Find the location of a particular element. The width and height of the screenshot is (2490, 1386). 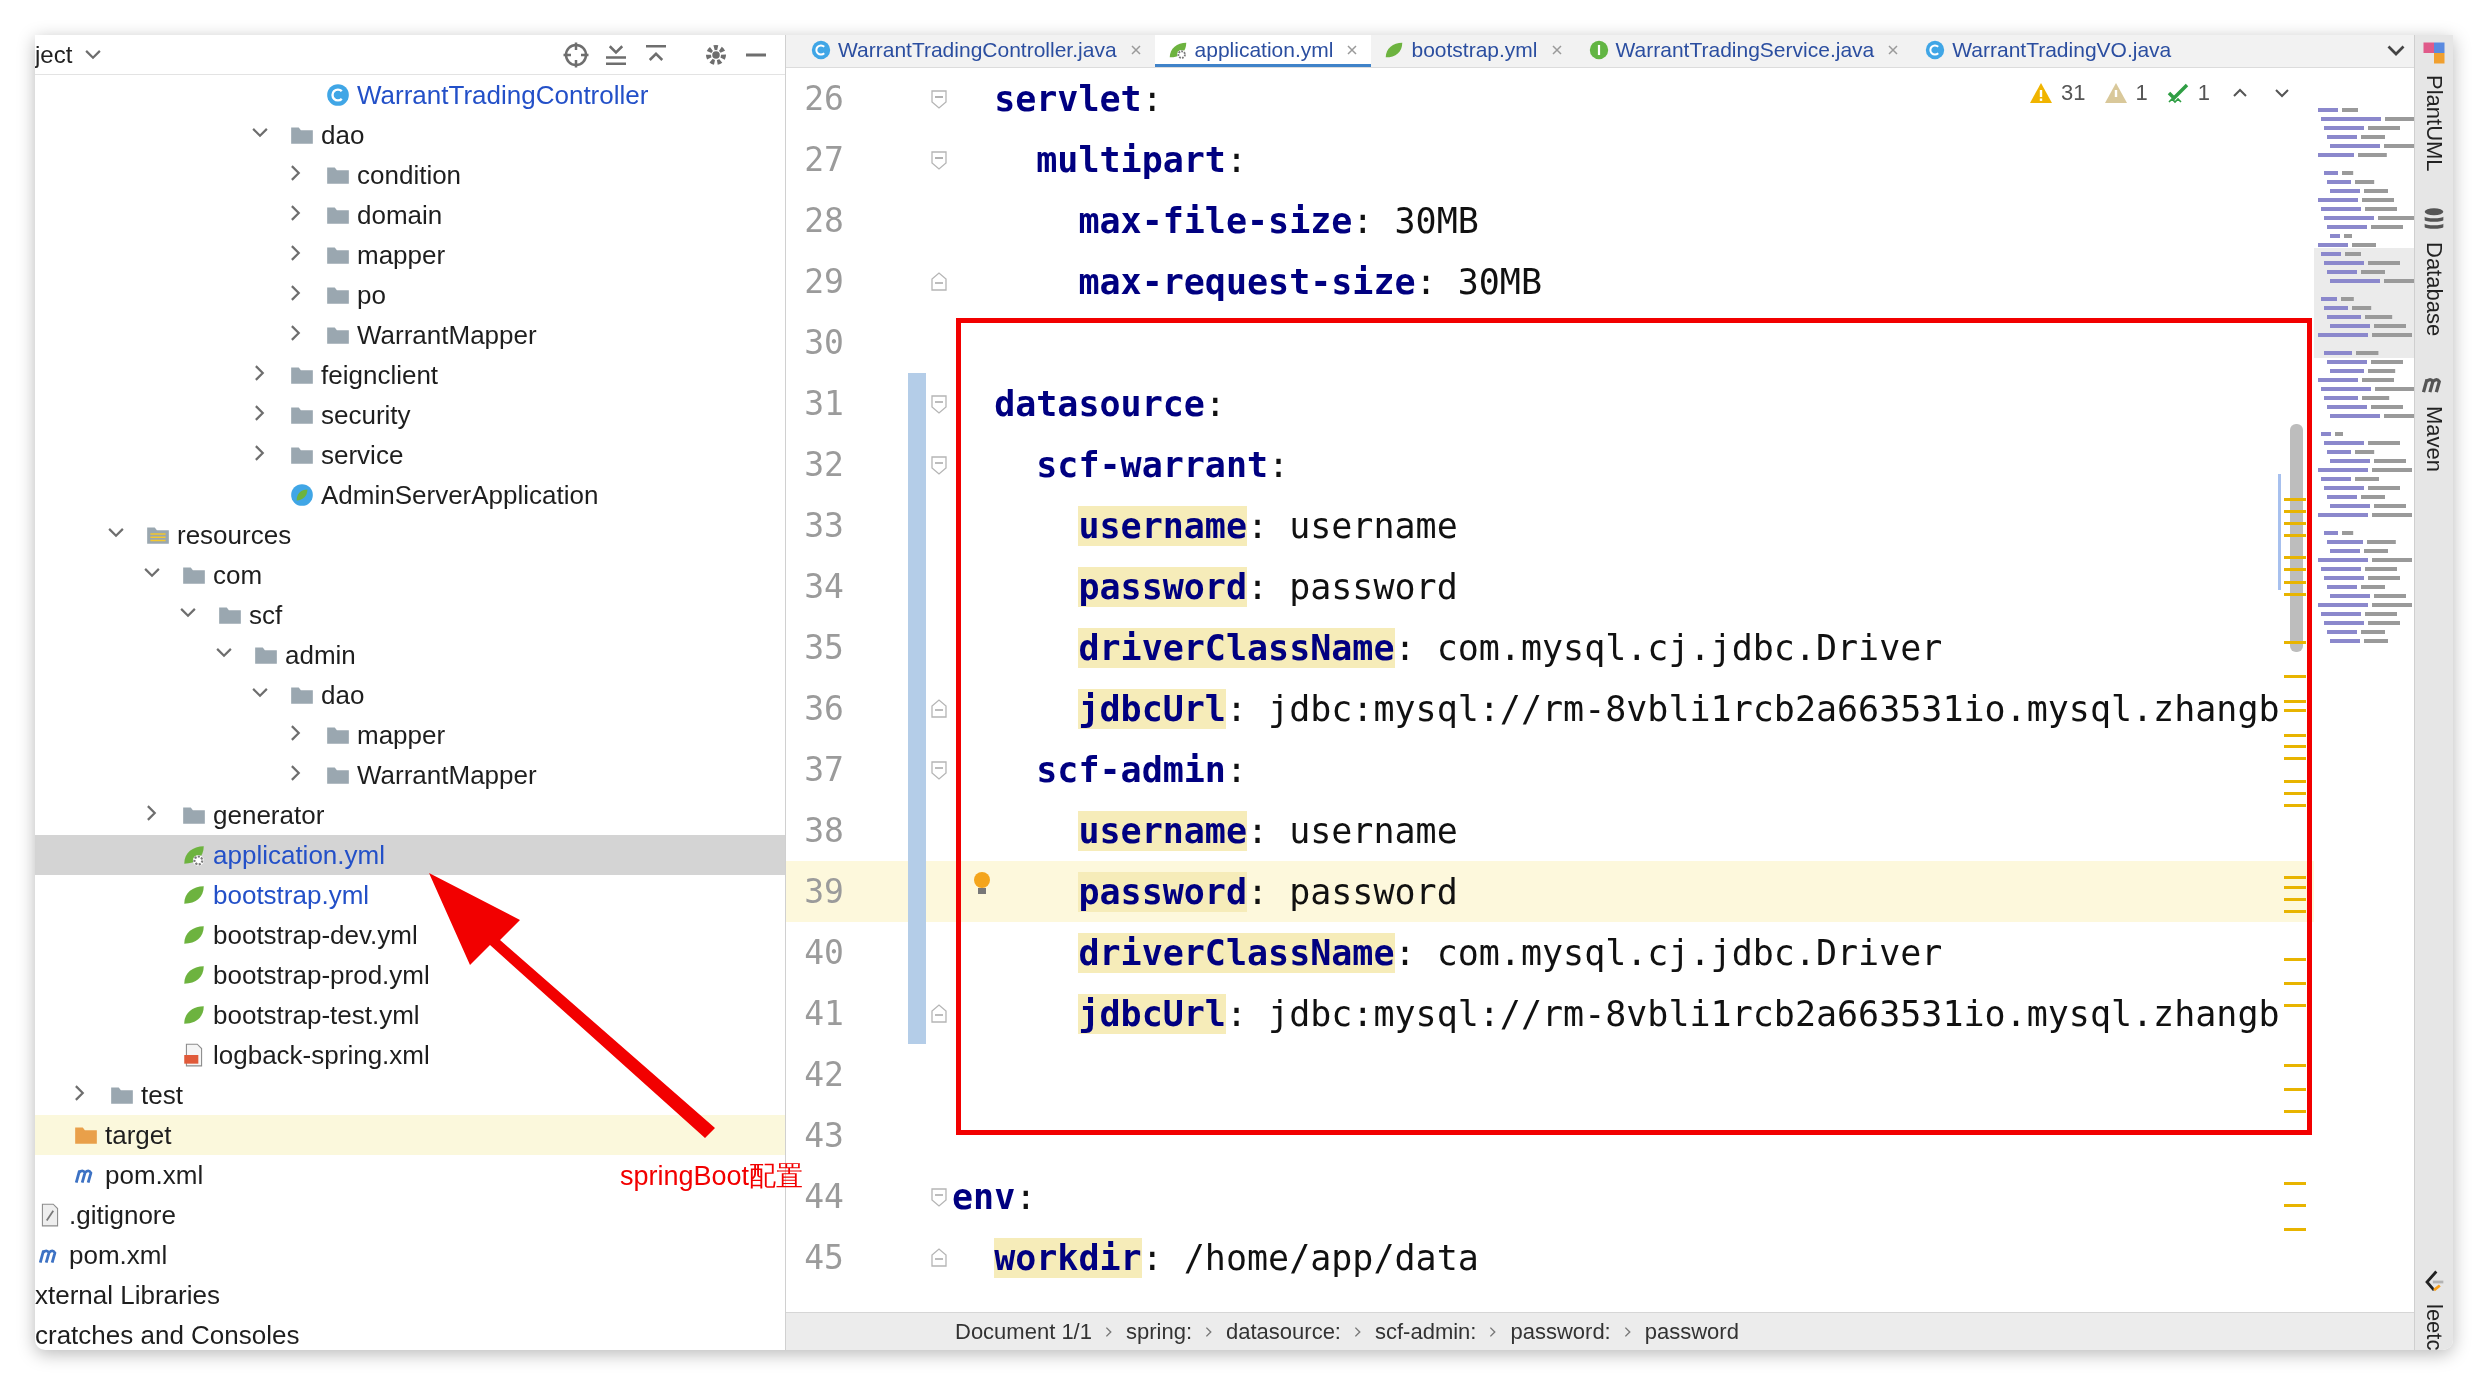

editor-tab: WarrantTradingService.java is located at coordinates (1744, 51).